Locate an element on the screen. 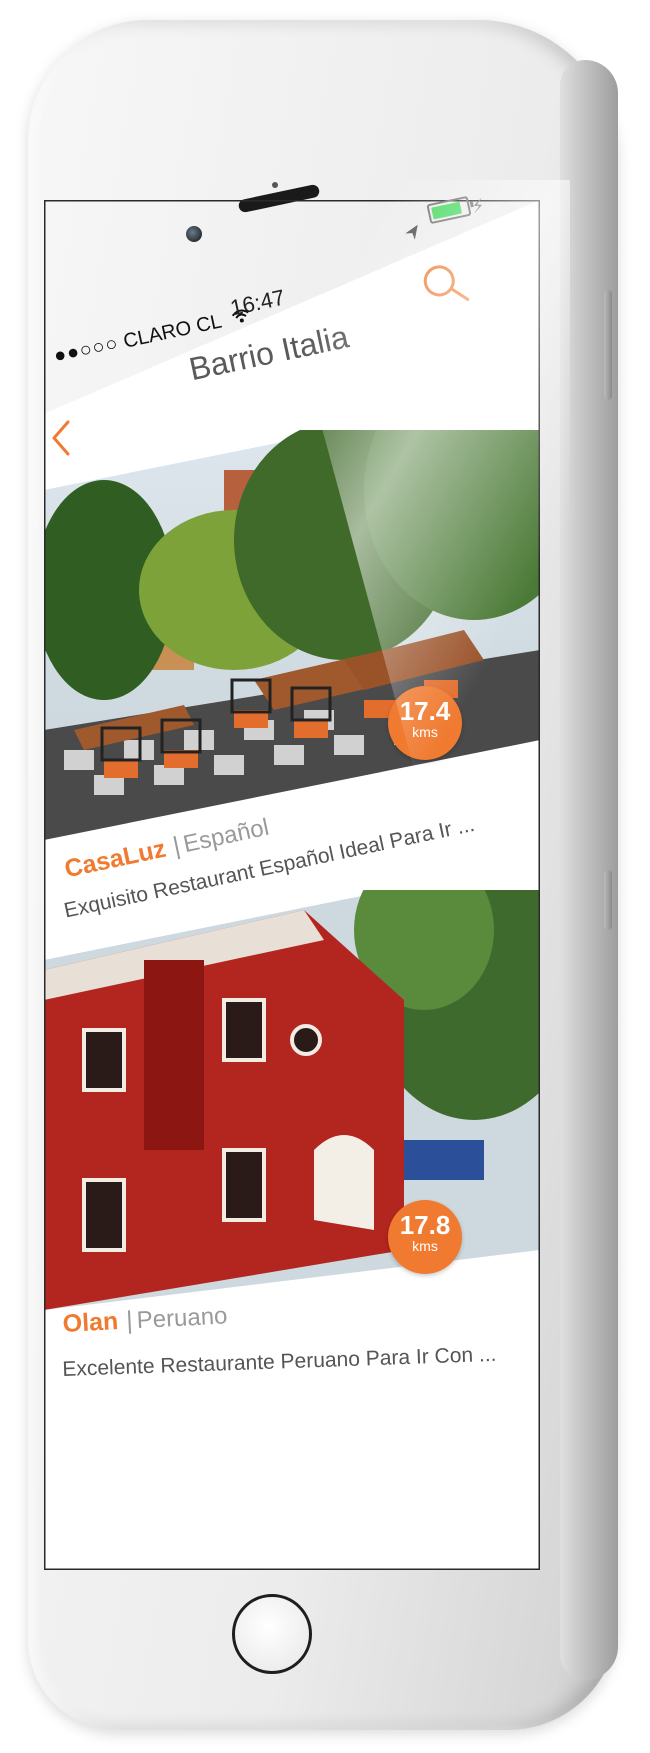  search-icon is located at coordinates (444, 284).